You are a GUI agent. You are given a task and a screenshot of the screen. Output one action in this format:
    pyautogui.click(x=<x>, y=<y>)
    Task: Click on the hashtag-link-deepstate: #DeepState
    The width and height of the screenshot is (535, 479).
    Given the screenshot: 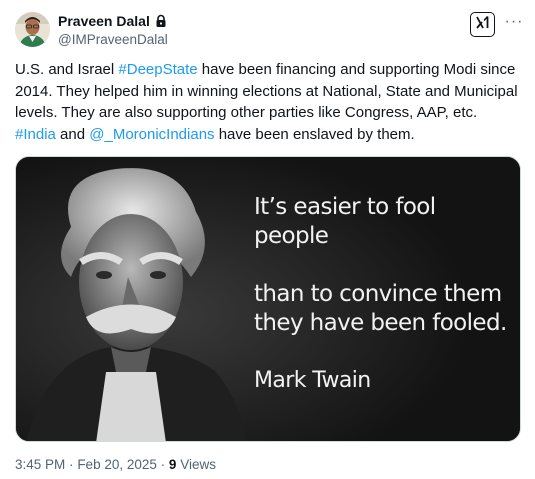 What is the action you would take?
    pyautogui.click(x=157, y=69)
    